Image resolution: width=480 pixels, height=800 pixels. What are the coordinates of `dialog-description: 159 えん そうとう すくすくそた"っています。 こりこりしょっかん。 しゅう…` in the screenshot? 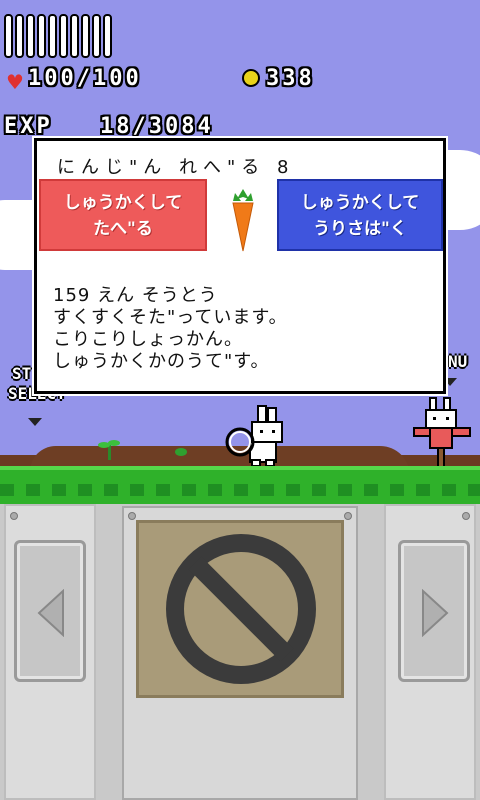 It's located at (243, 329).